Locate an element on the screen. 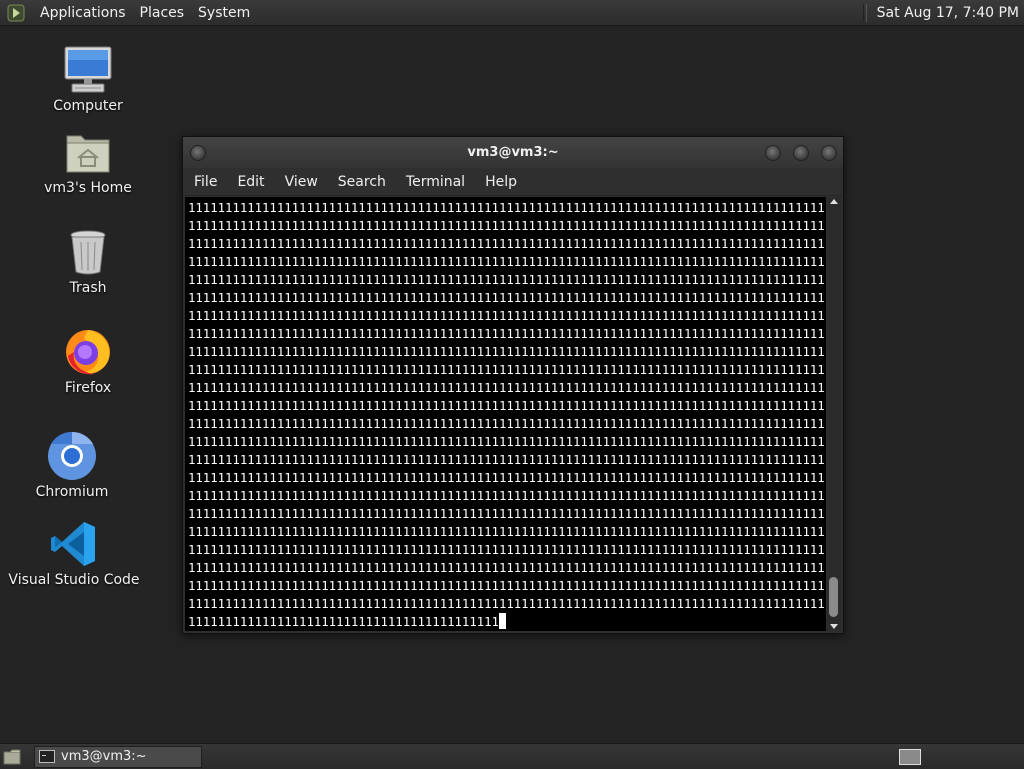  panel-separator is located at coordinates (864, 12).